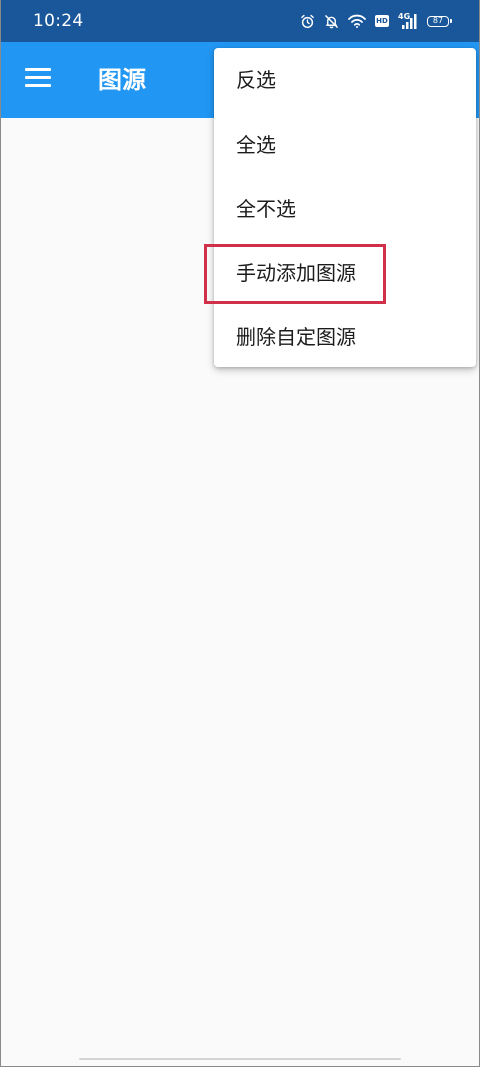 This screenshot has height=1067, width=480. I want to click on menu-item-invert-selection: 反选, so click(345, 80).